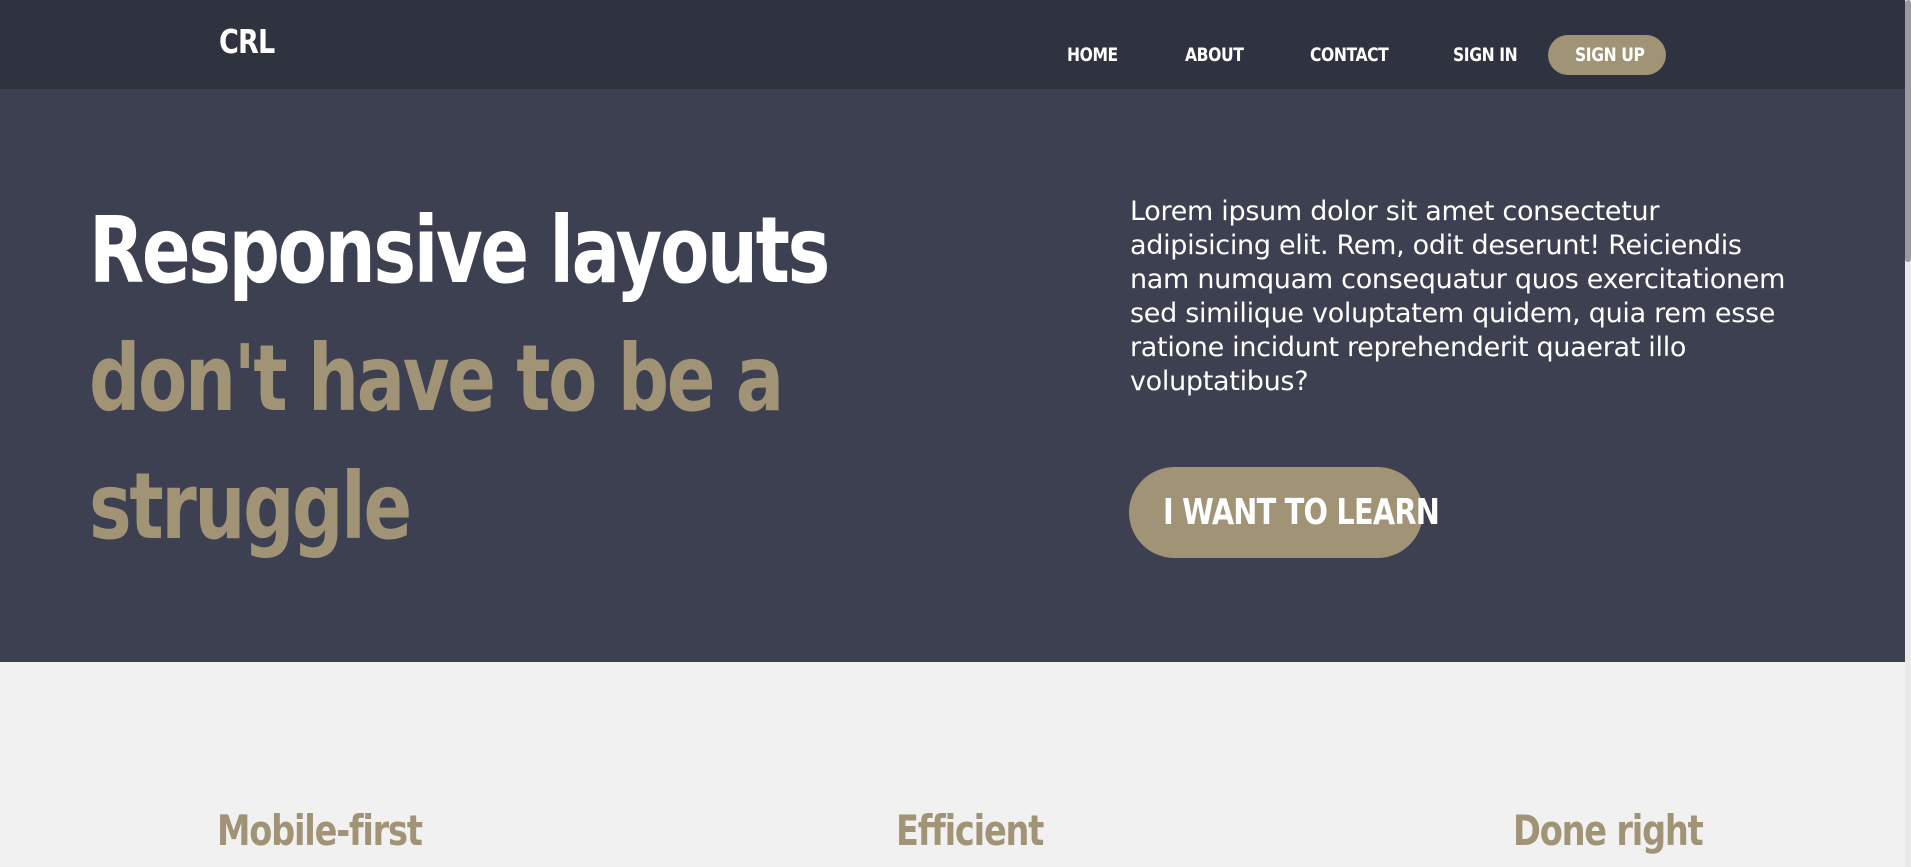 This screenshot has height=867, width=1911. I want to click on nav-home-link: HOME, so click(1092, 55).